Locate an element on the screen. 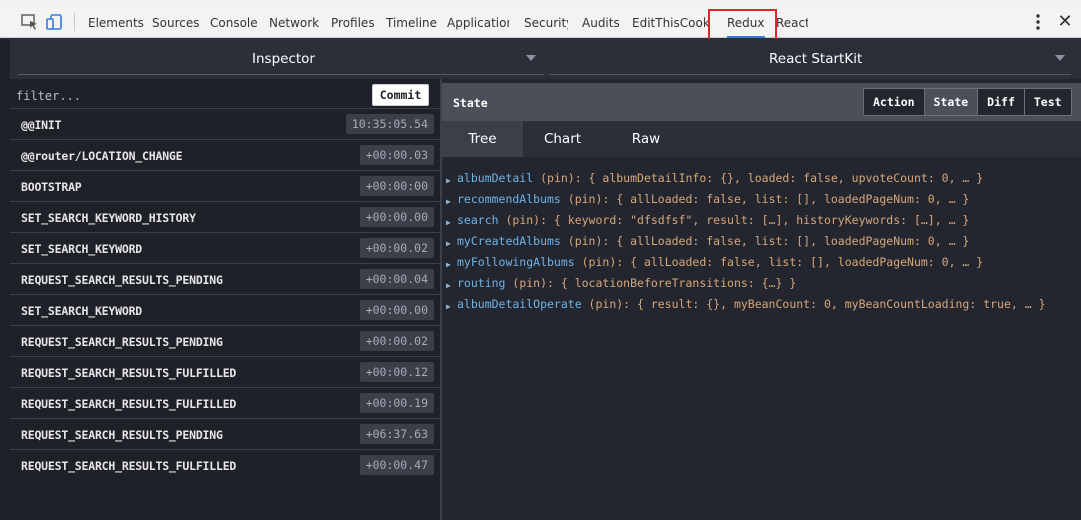  close-devtools-icon: ✕ is located at coordinates (1065, 22).